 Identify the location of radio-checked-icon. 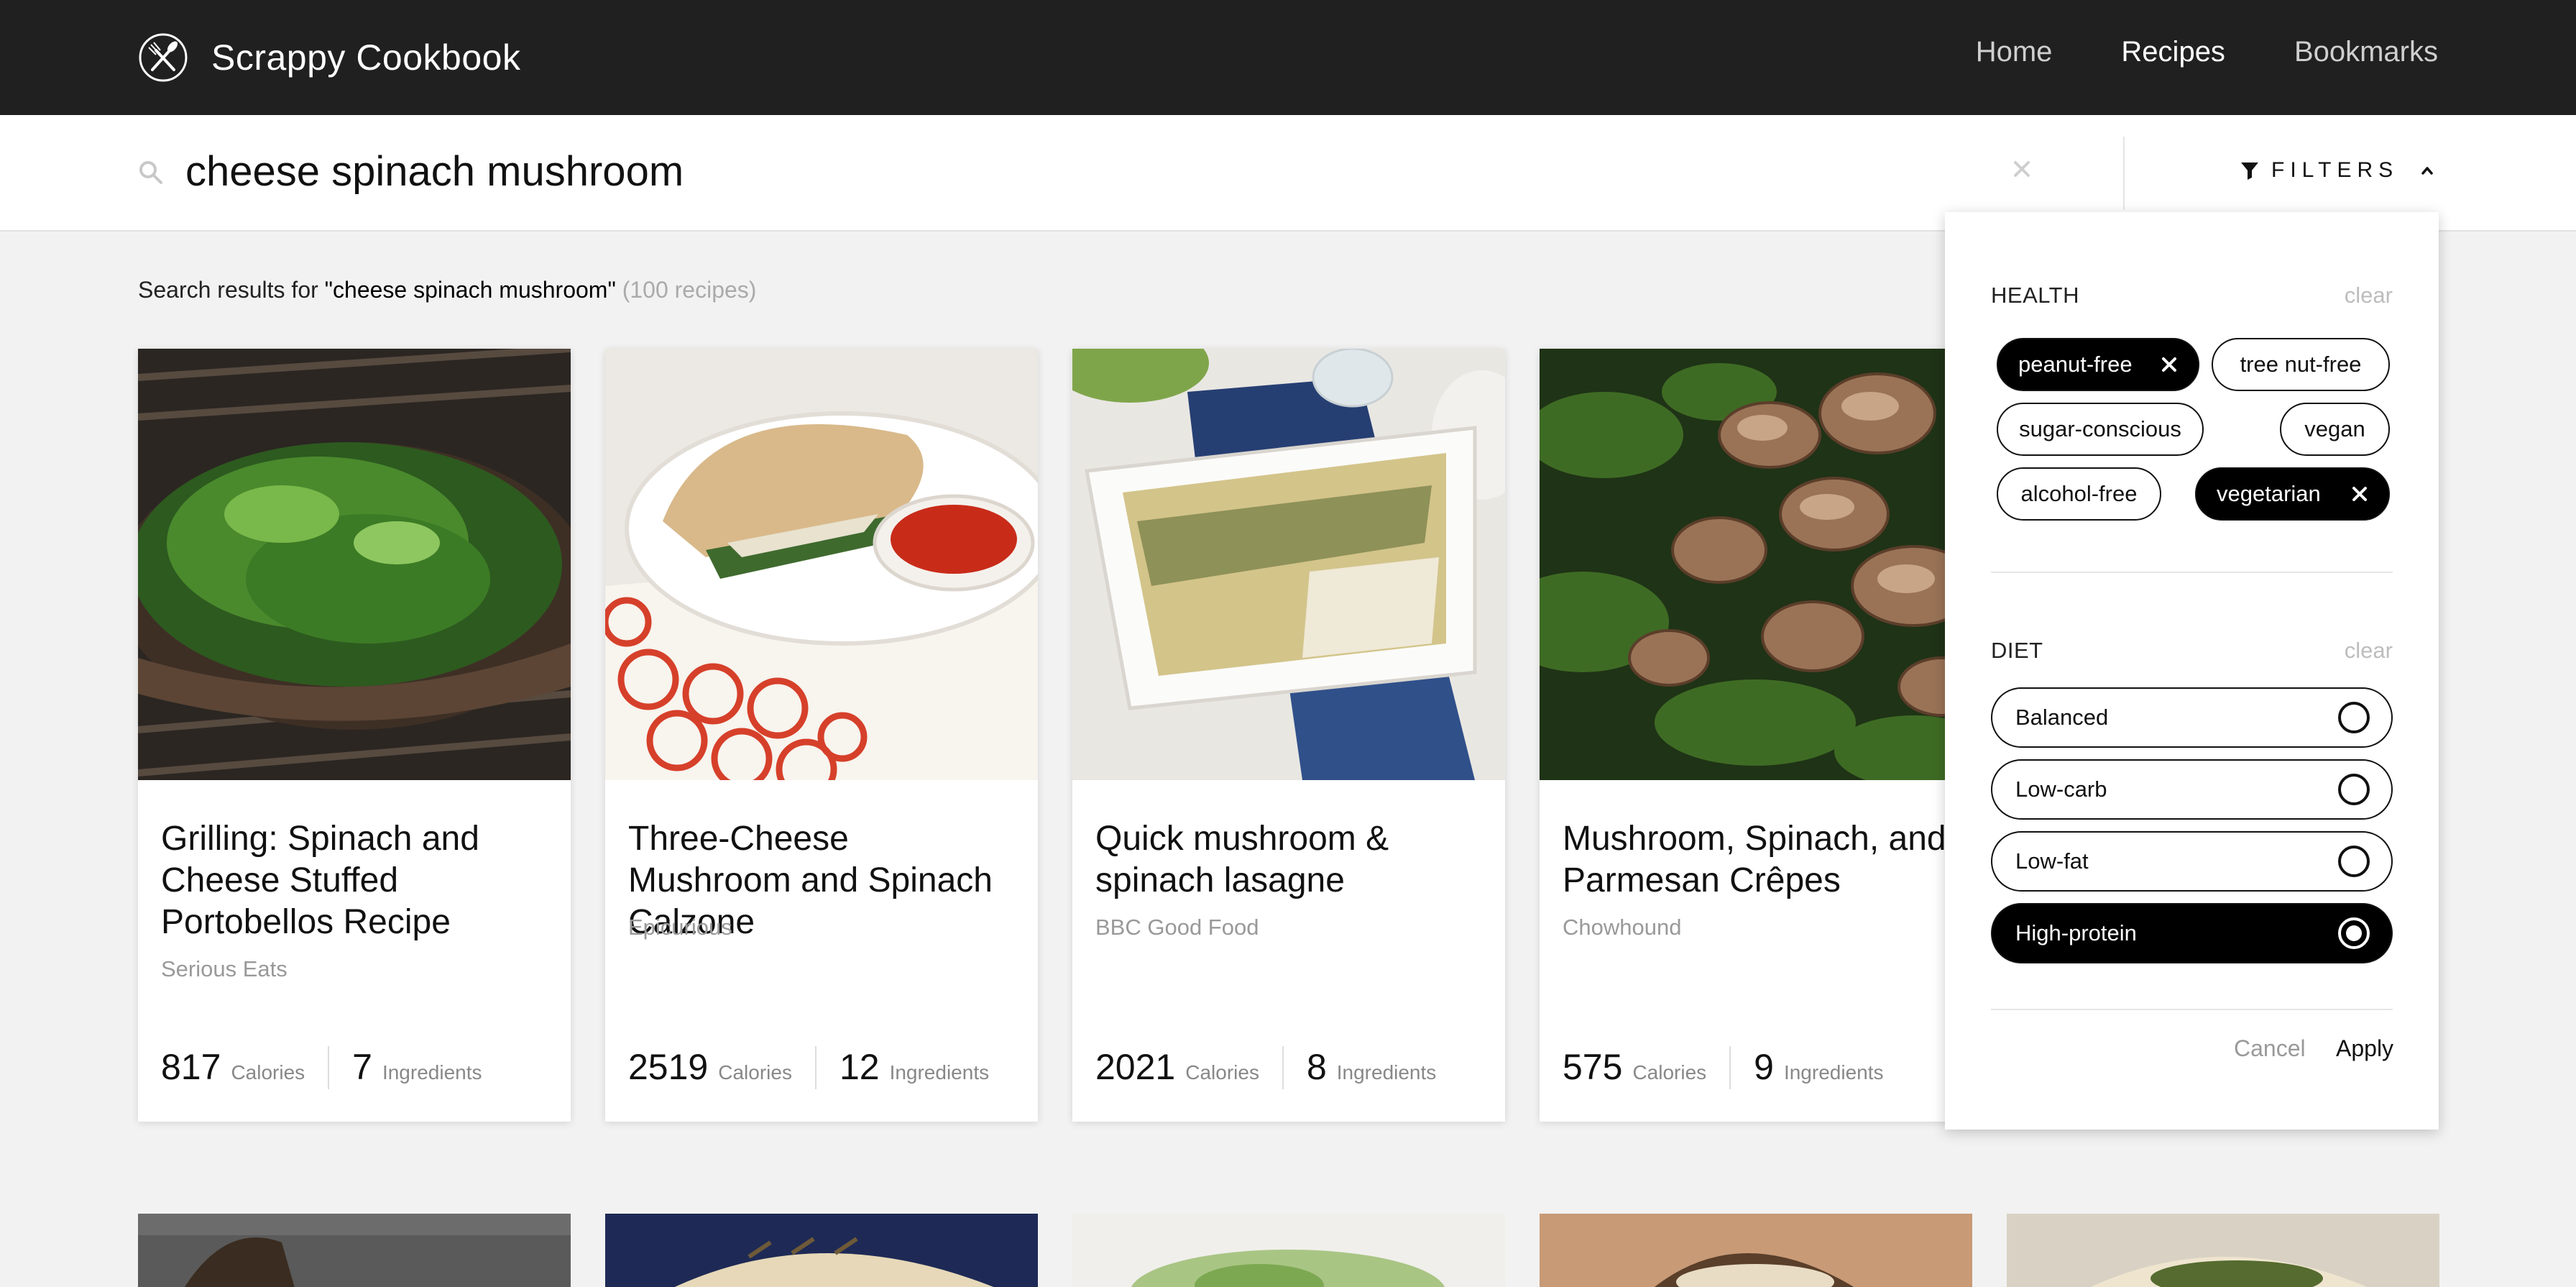
(2354, 933).